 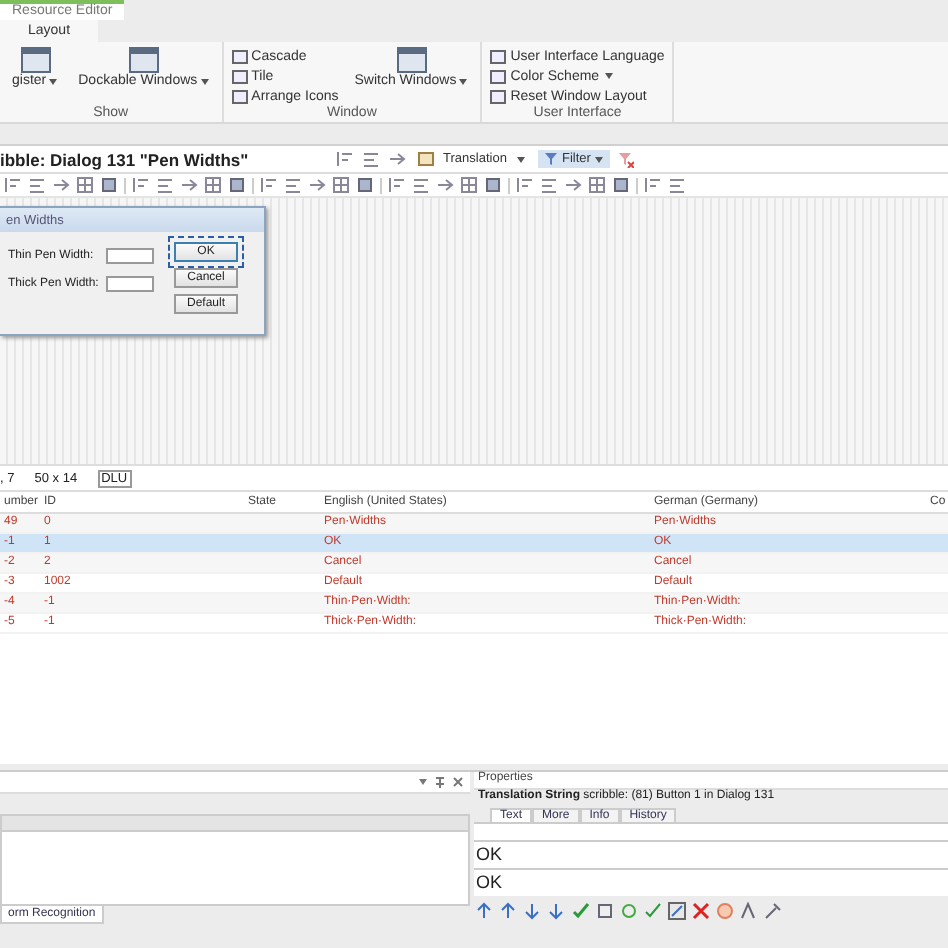 What do you see at coordinates (773, 911) in the screenshot?
I see `wrench-icon` at bounding box center [773, 911].